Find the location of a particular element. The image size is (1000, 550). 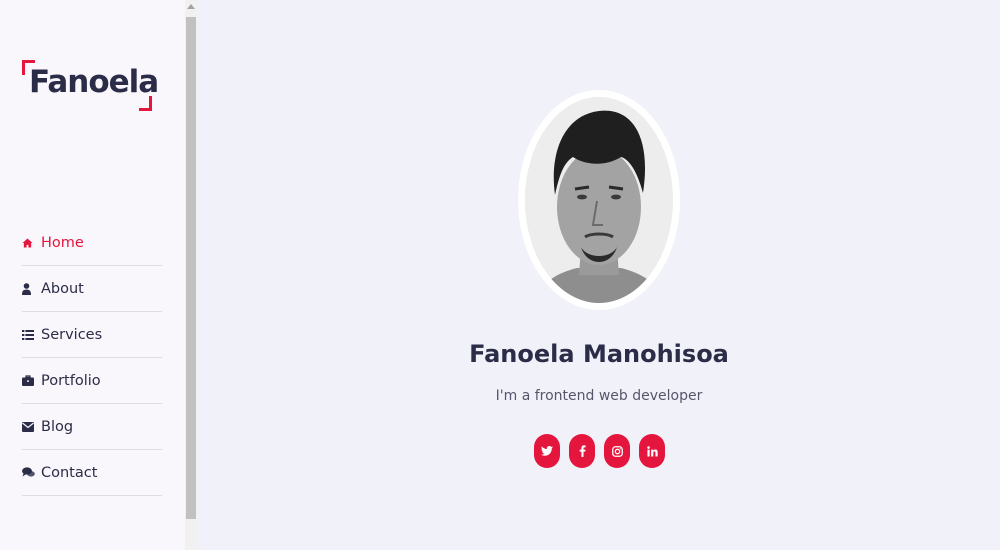

twitter-icon is located at coordinates (547, 451).